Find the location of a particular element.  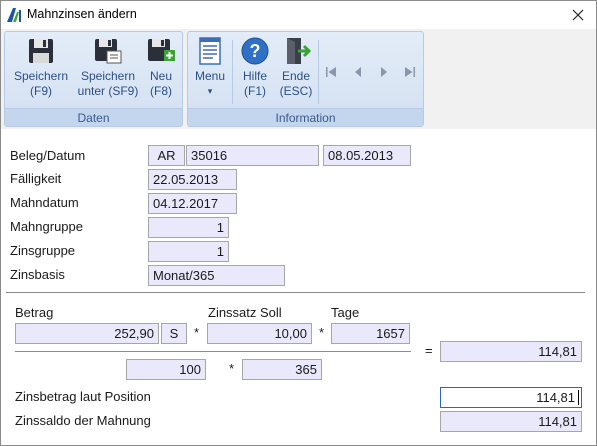

text-cursor is located at coordinates (578, 397).